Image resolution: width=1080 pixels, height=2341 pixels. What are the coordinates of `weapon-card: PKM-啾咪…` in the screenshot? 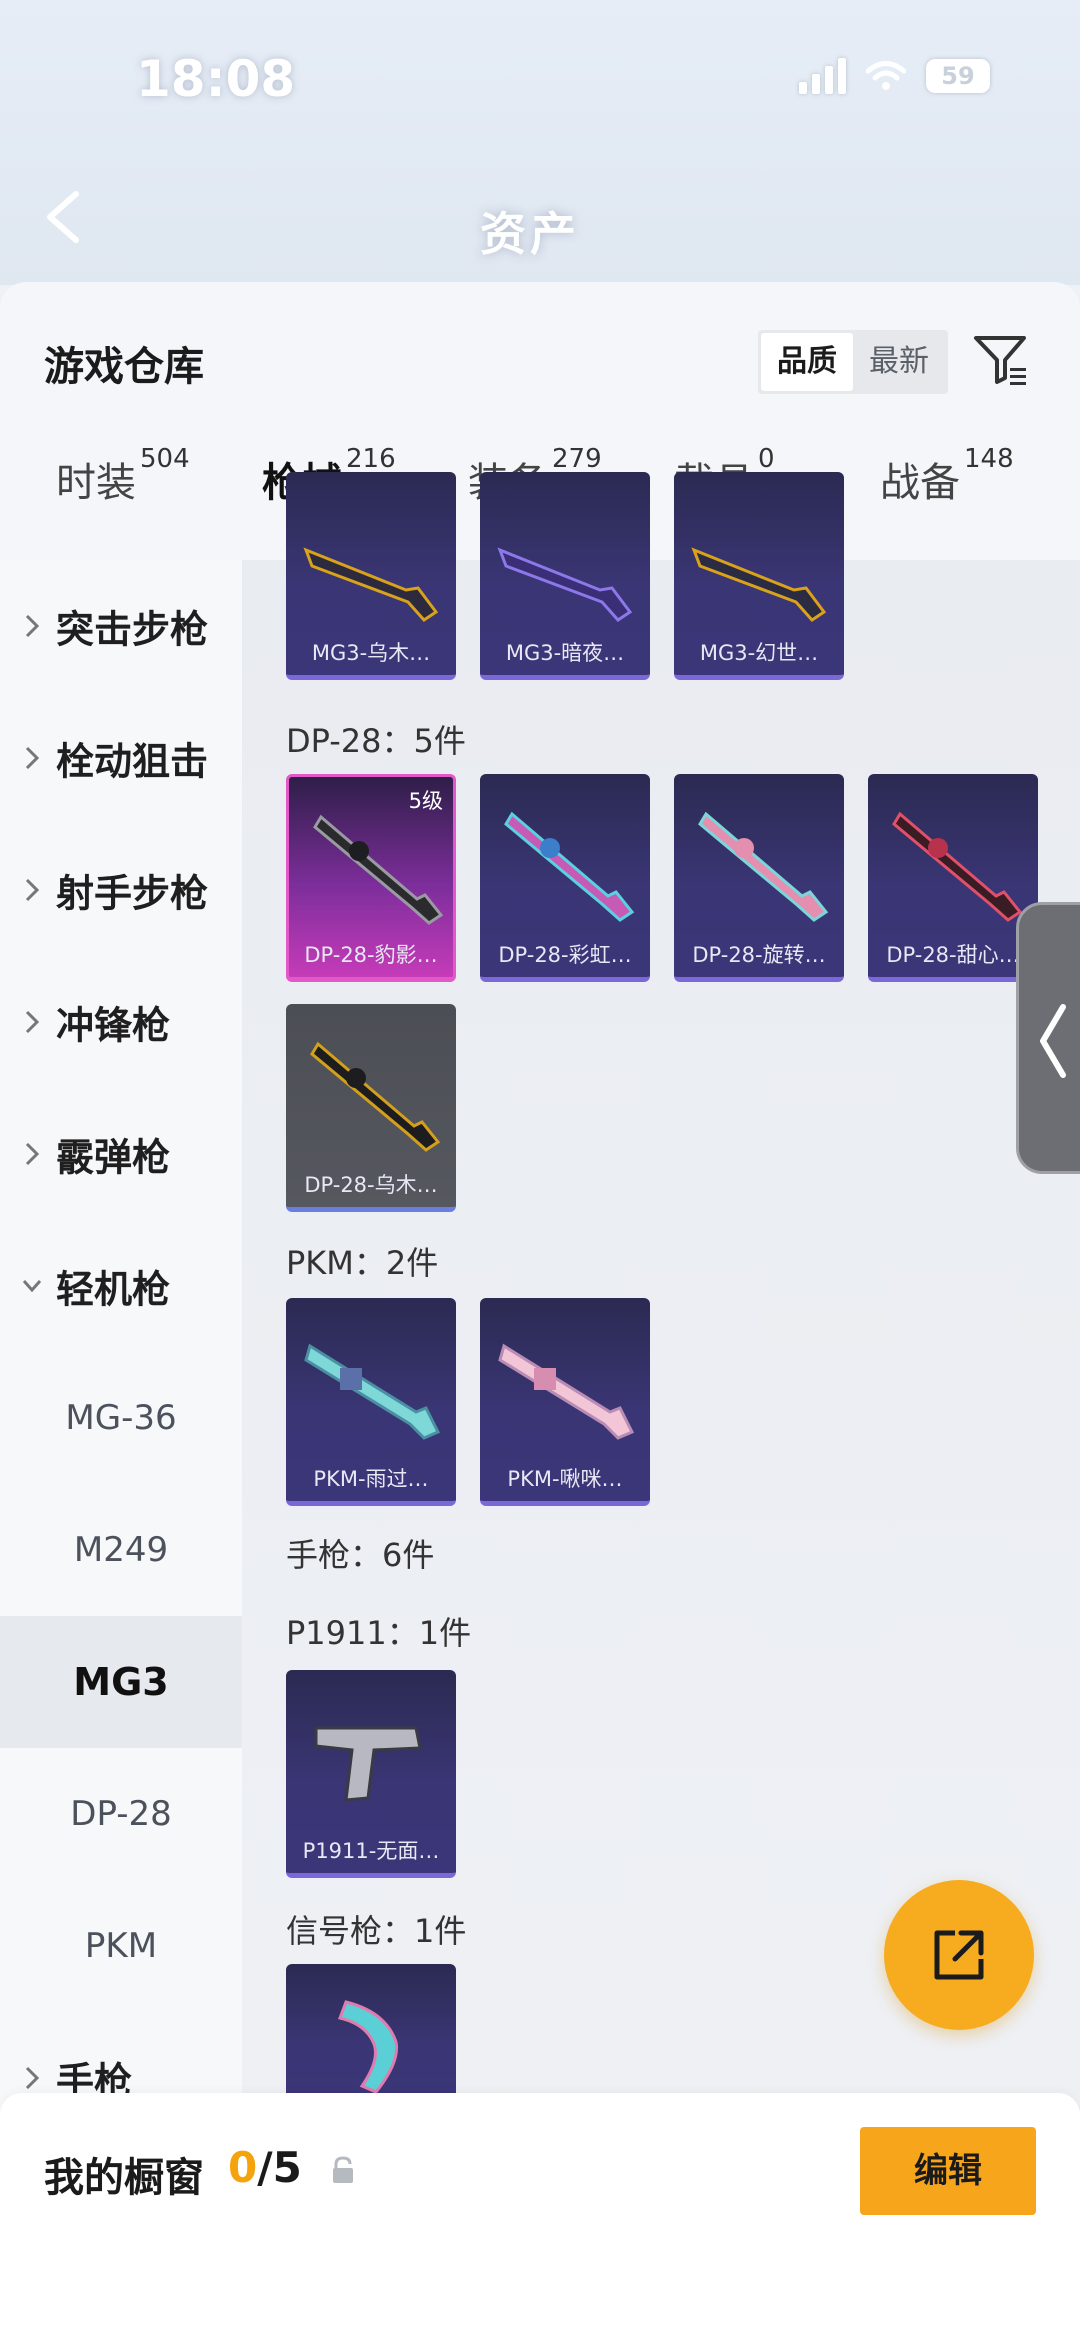 It's located at (565, 1402).